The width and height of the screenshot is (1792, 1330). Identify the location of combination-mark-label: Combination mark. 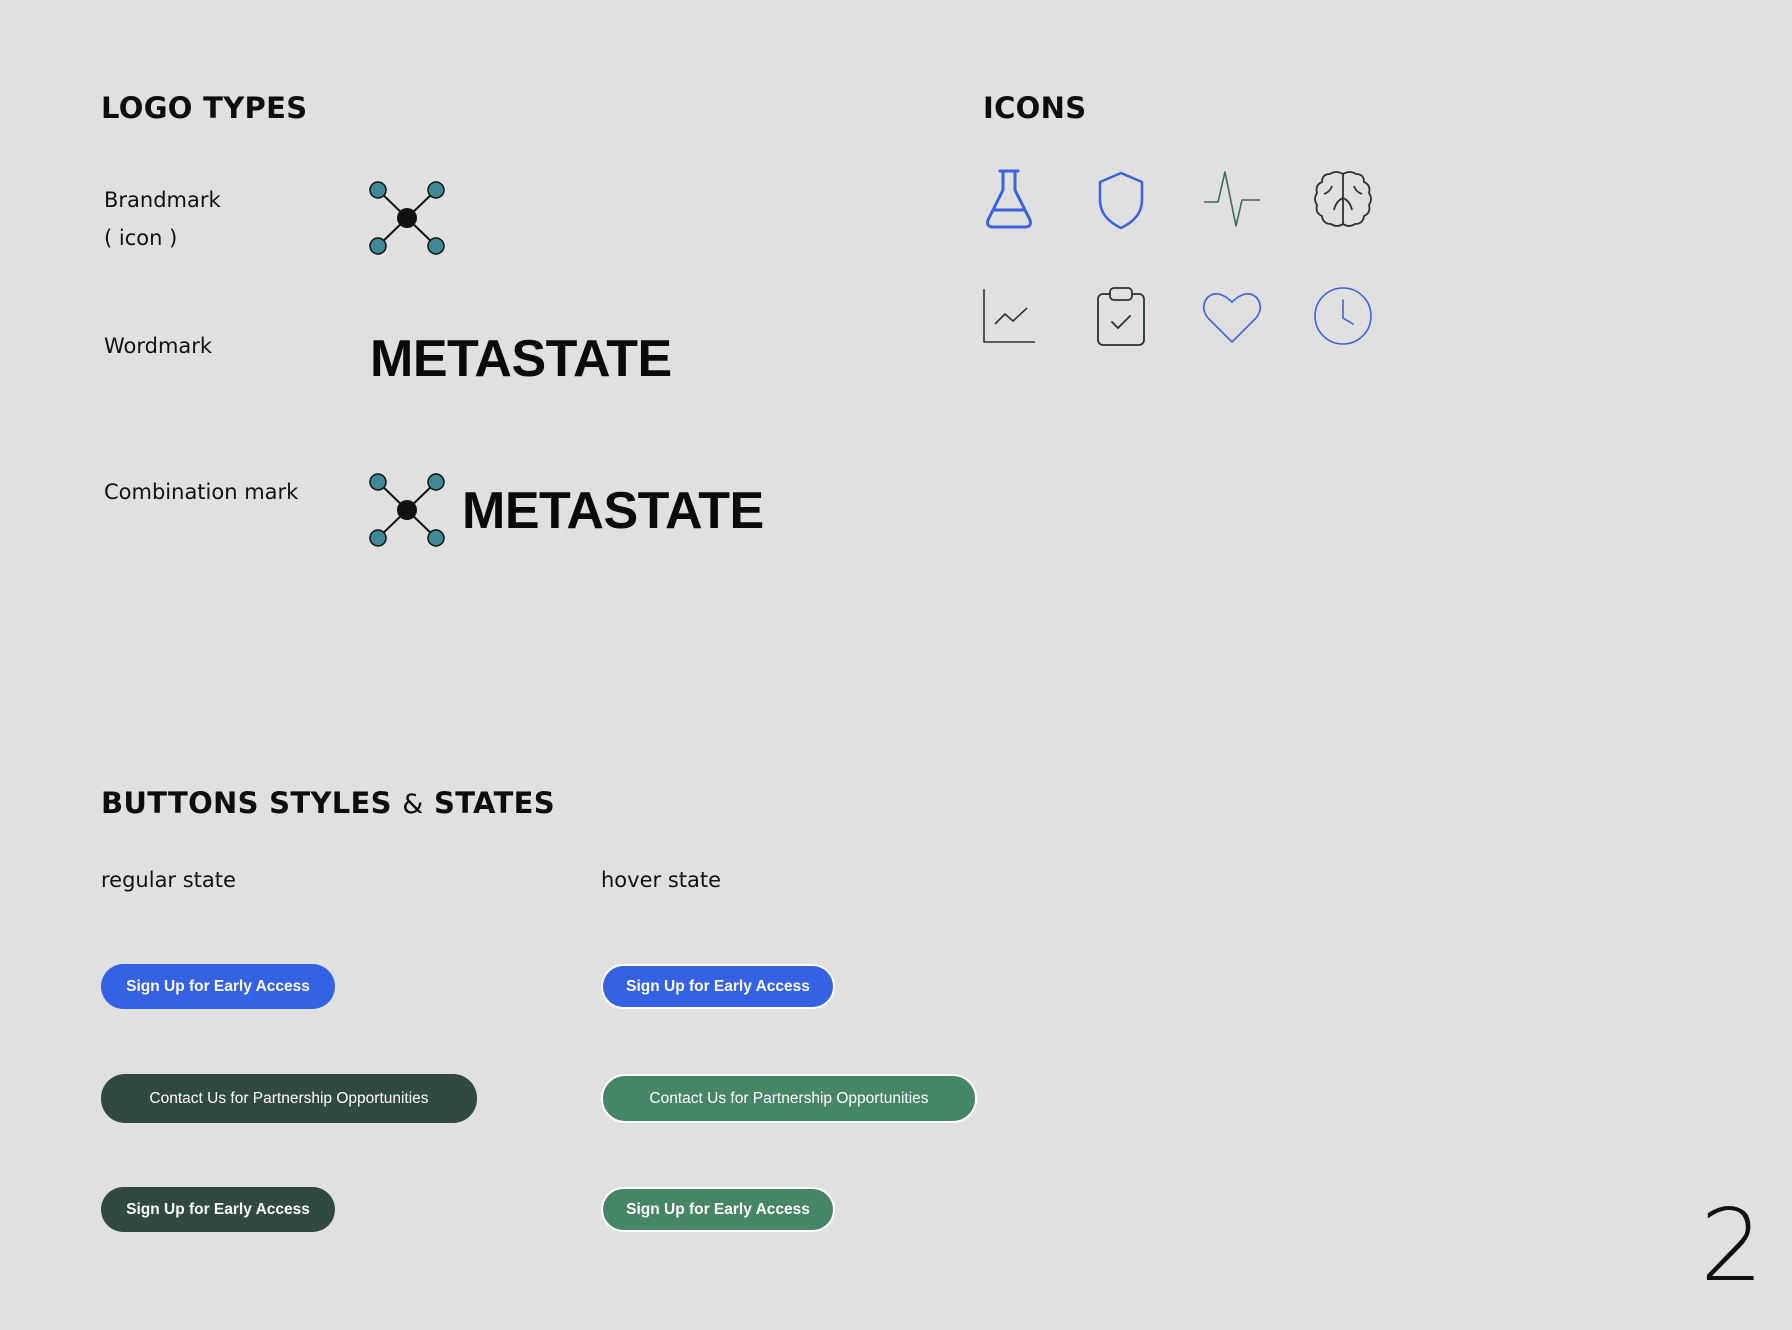
(201, 492).